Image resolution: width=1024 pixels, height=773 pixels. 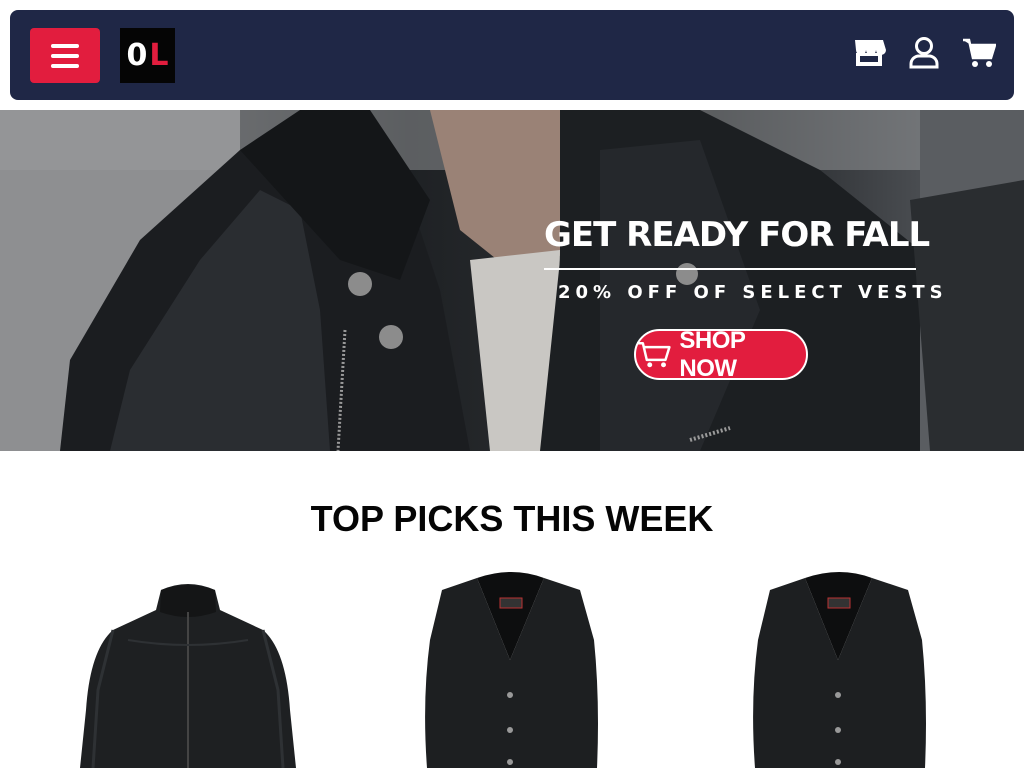 I want to click on store-icon, so click(x=869, y=53).